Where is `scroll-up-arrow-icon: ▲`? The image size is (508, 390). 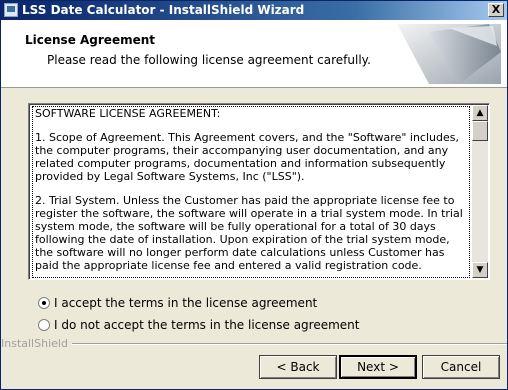
scroll-up-arrow-icon: ▲ is located at coordinates (480, 113).